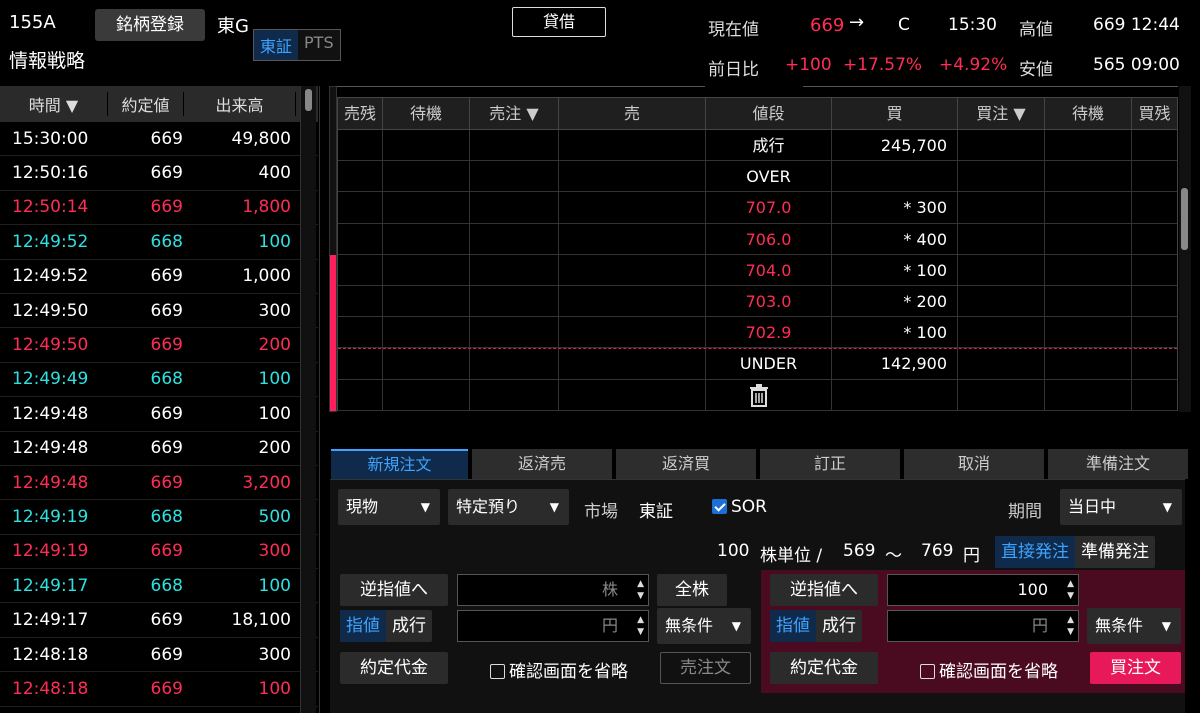  I want to click on current-price-label: 現在値, so click(733, 30).